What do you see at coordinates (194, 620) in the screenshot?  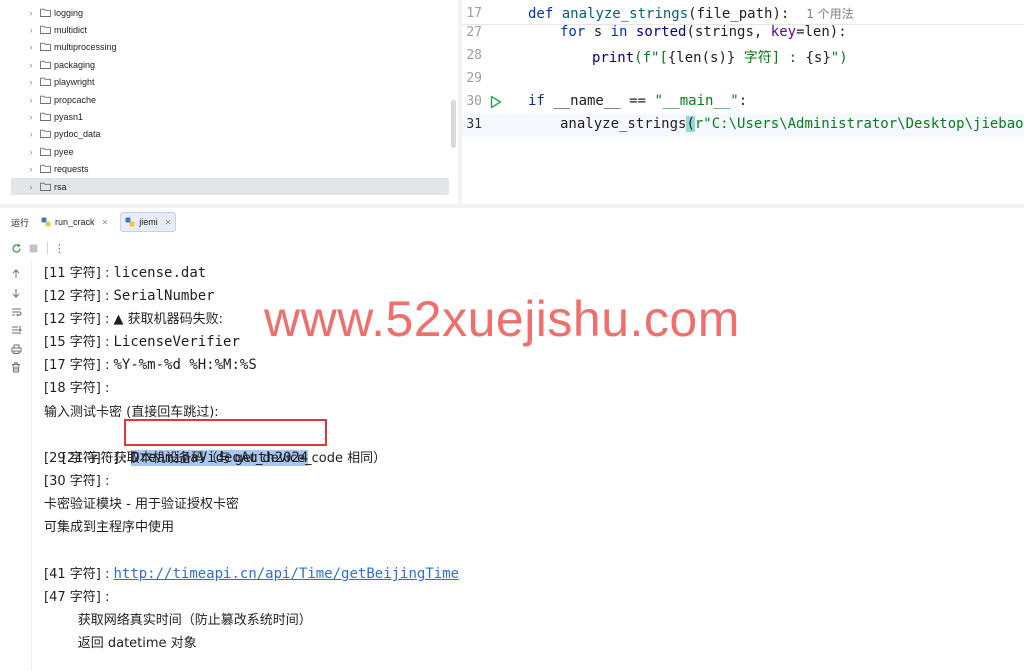 I see `console-line: 获取网络真实时间（防止篡改系统时间）` at bounding box center [194, 620].